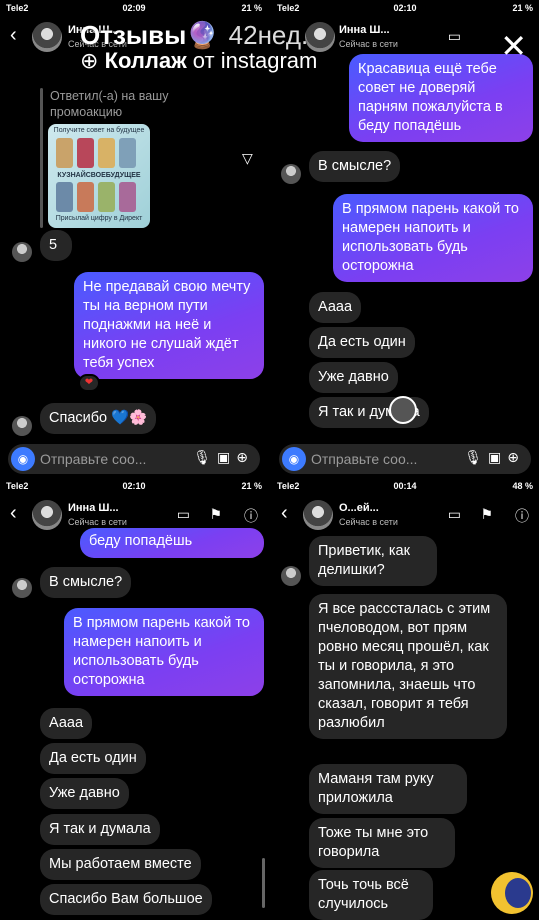 The image size is (539, 920). Describe the element at coordinates (99, 218) in the screenshot. I see `promo-bottom-text: Присылай цифру в Директ` at that location.